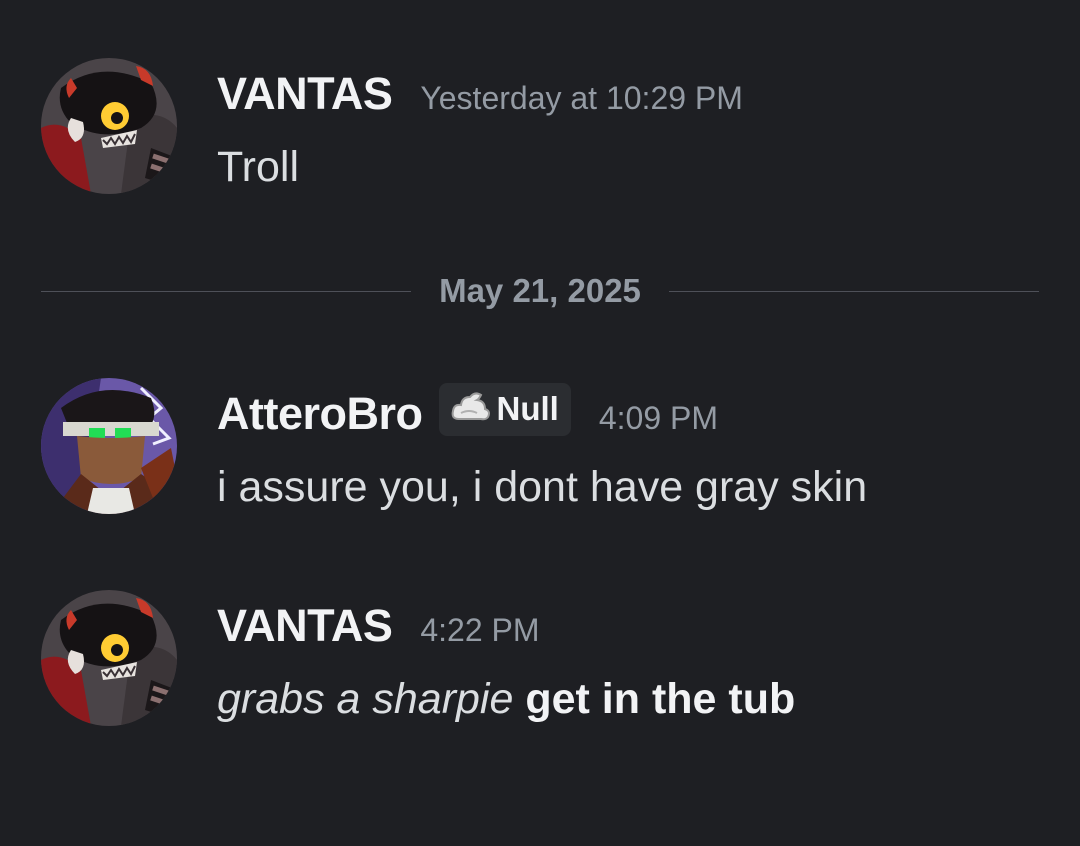  Describe the element at coordinates (479, 630) in the screenshot. I see `timestamp: 4:22 PM` at that location.